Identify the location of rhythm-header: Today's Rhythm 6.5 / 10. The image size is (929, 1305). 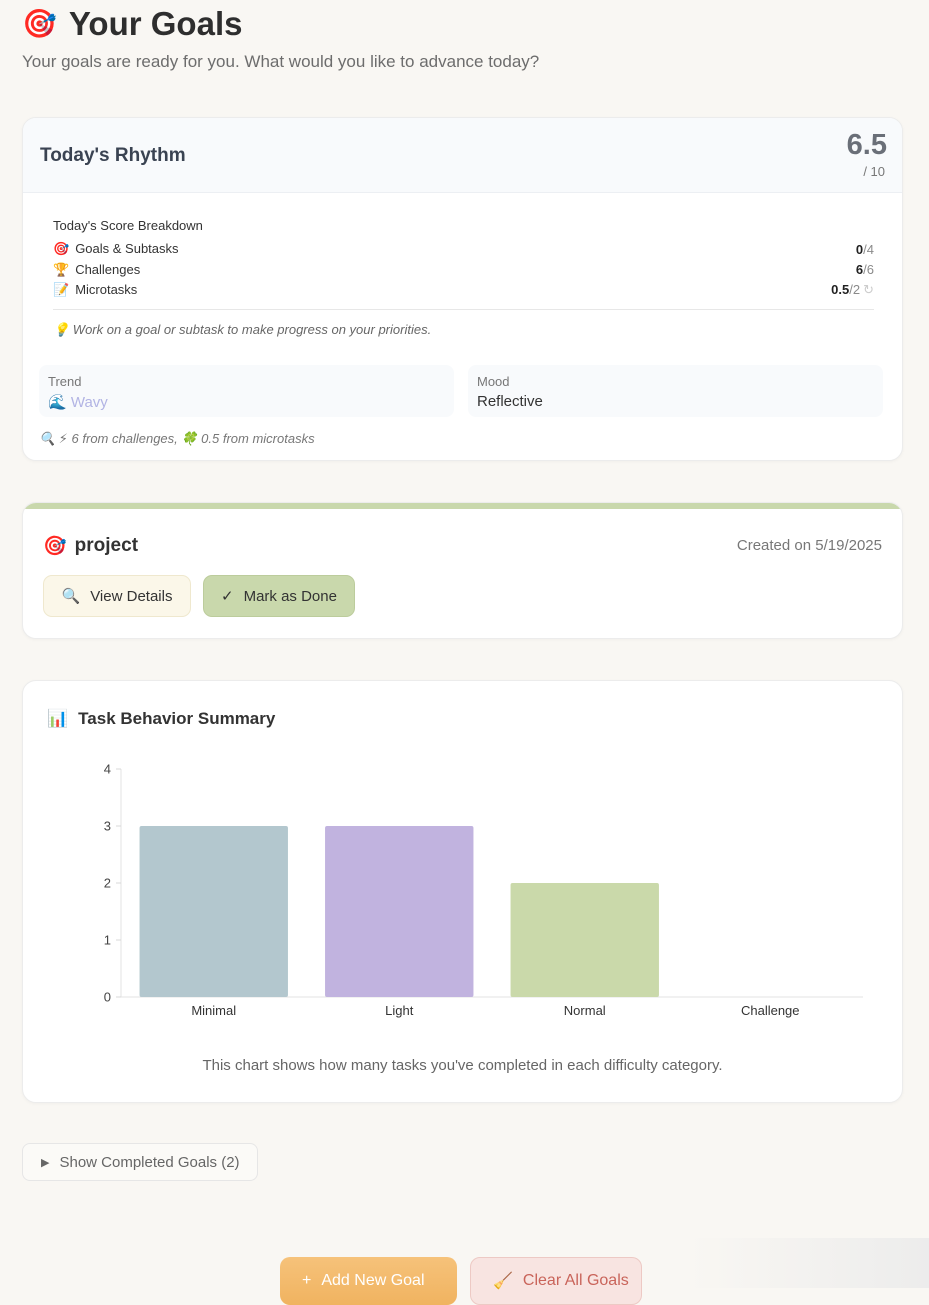
(462, 155).